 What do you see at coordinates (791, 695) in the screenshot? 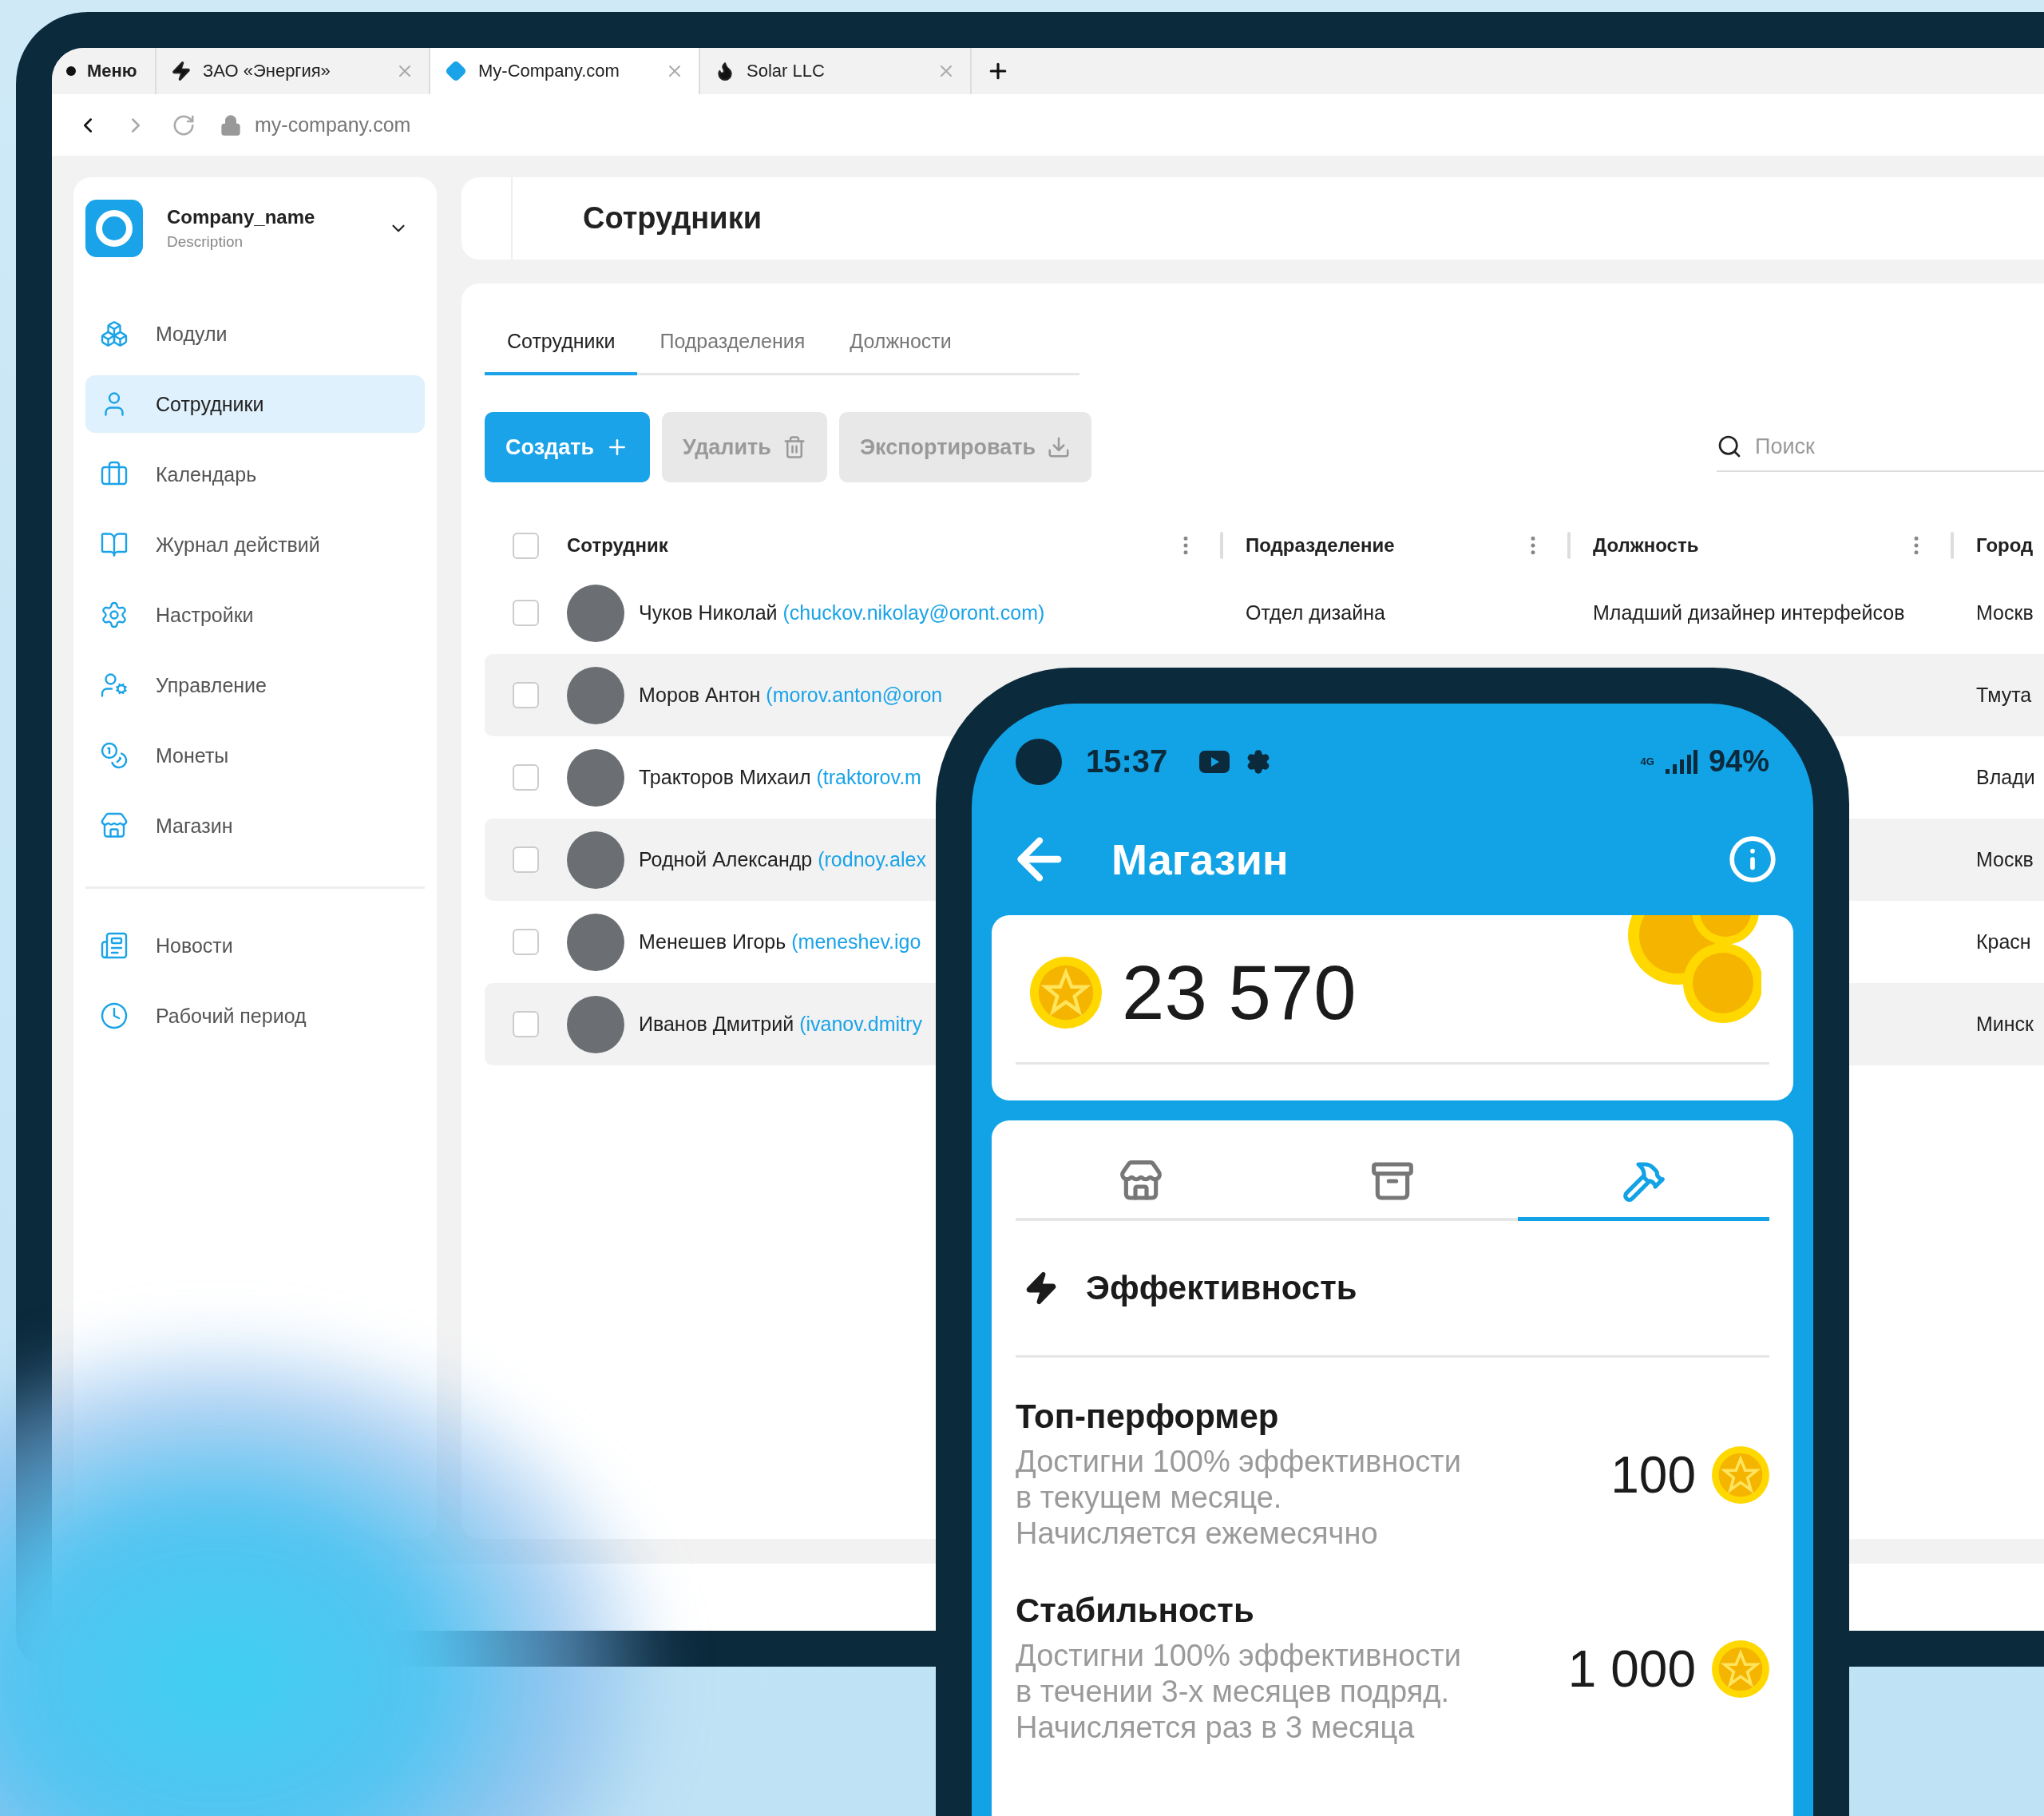
I see `employee-name: Моров Антон (morov.anton@oron` at bounding box center [791, 695].